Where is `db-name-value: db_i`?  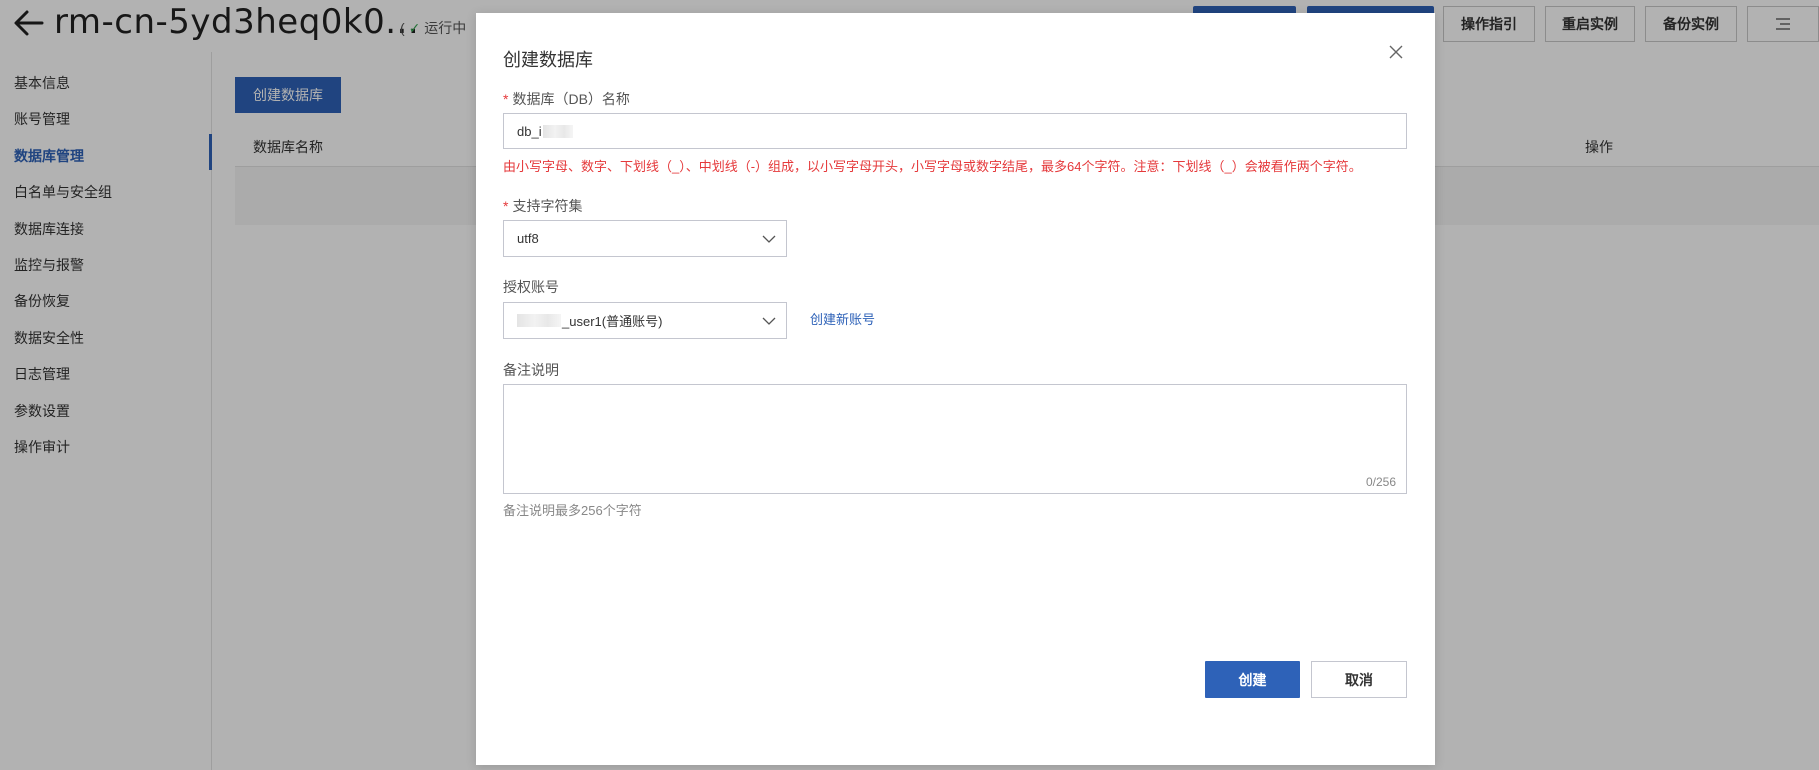
db-name-value: db_i is located at coordinates (529, 131).